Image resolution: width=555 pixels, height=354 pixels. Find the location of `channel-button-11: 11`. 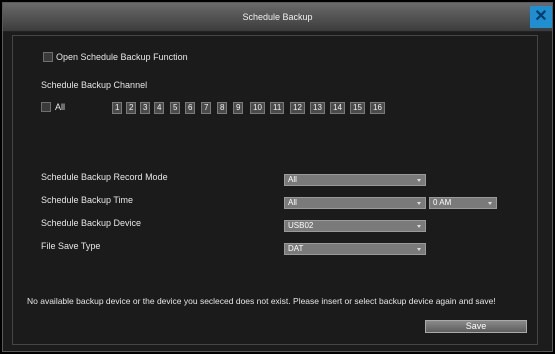

channel-button-11: 11 is located at coordinates (277, 108).